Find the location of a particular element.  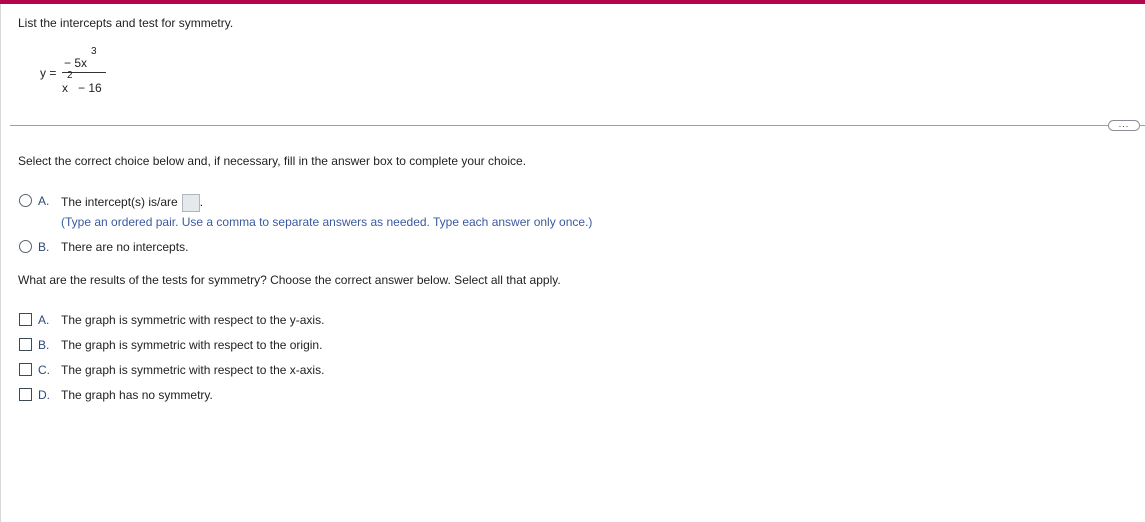

radio-option-a is located at coordinates (25, 200).